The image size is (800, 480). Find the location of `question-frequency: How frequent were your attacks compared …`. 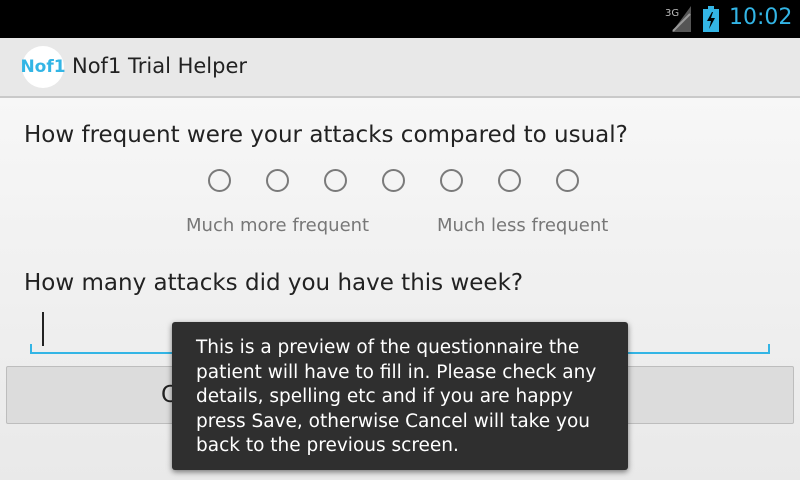

question-frequency: How frequent were your attacks compared … is located at coordinates (326, 135).